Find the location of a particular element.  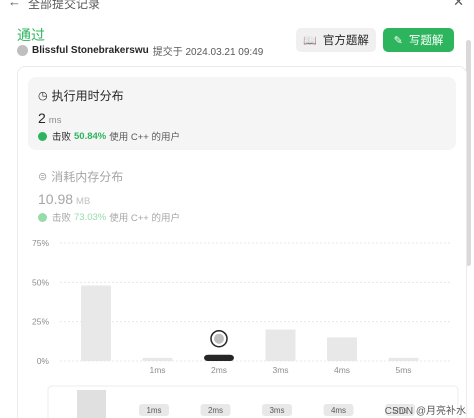

minimap-bar is located at coordinates (91, 404).